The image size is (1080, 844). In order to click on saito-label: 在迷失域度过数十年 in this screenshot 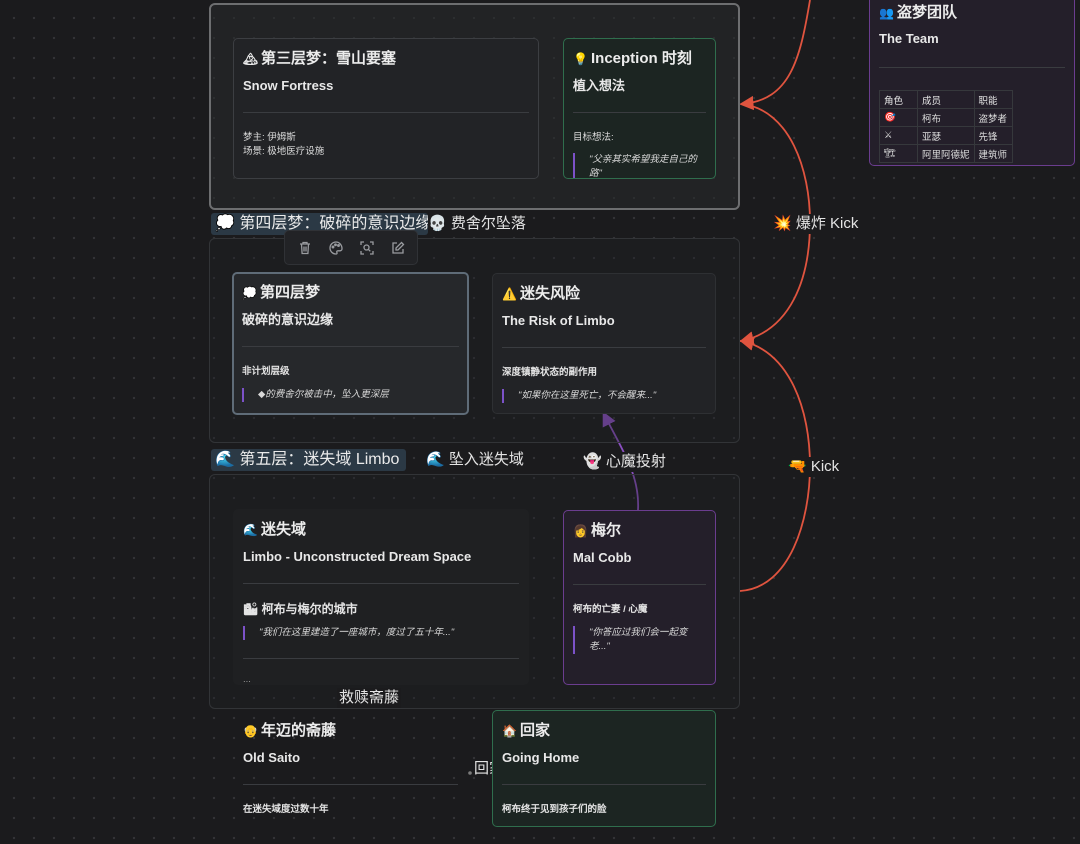, I will do `click(286, 809)`.